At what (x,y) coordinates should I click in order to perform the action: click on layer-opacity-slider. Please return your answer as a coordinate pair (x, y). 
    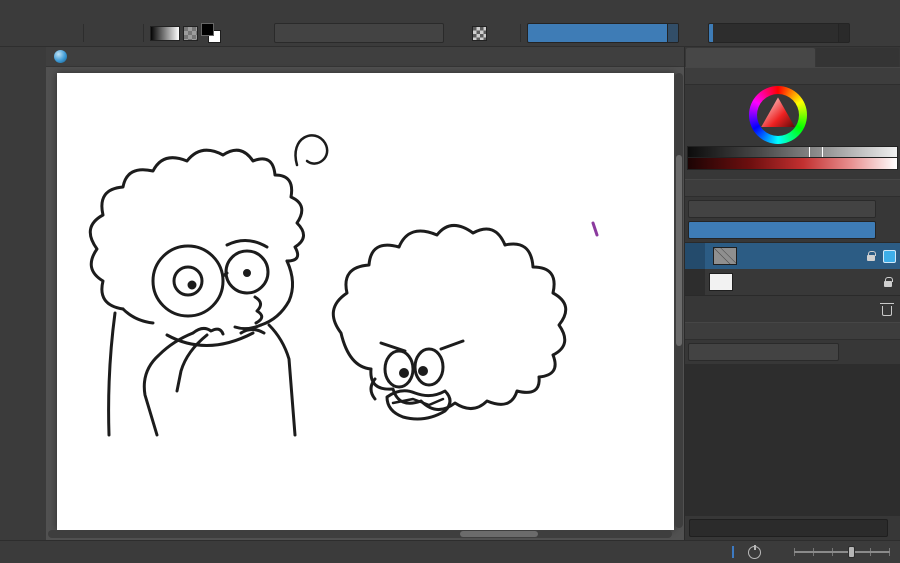
    Looking at the image, I should click on (782, 230).